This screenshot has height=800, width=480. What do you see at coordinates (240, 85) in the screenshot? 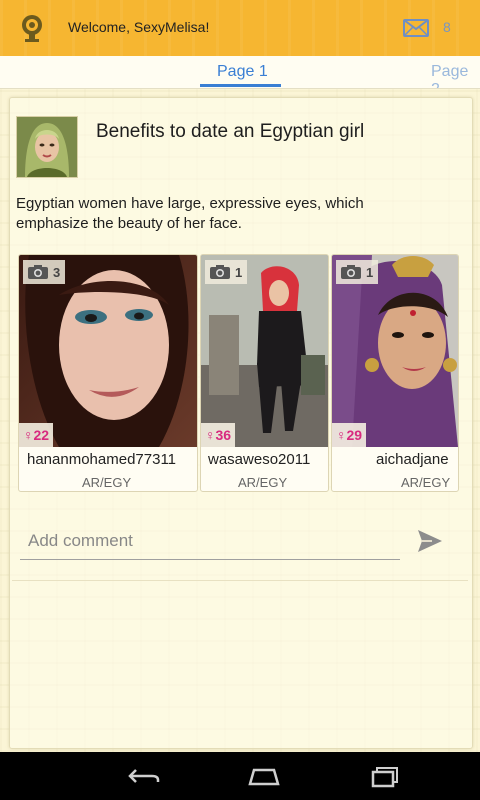
I see `active-tab-indicator` at bounding box center [240, 85].